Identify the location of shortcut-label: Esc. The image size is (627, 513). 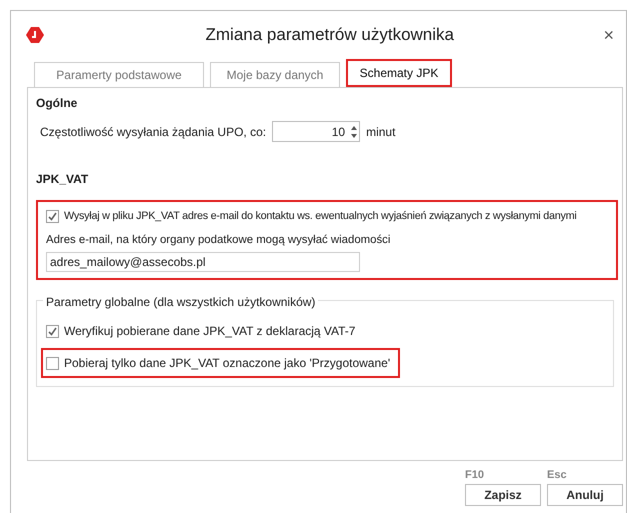
(557, 475).